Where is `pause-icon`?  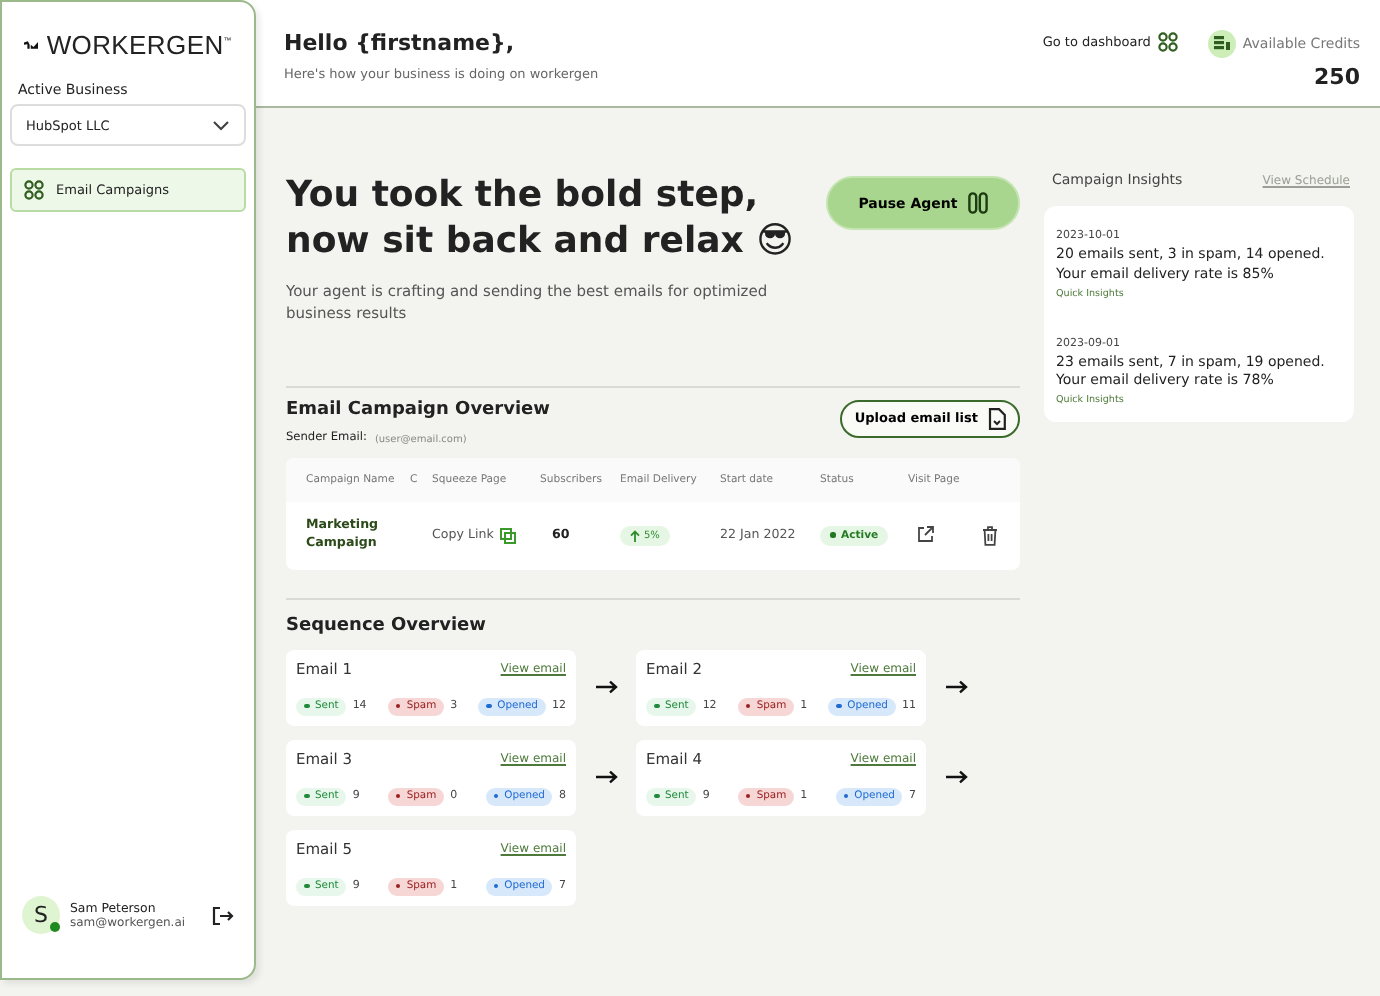 pause-icon is located at coordinates (977, 203).